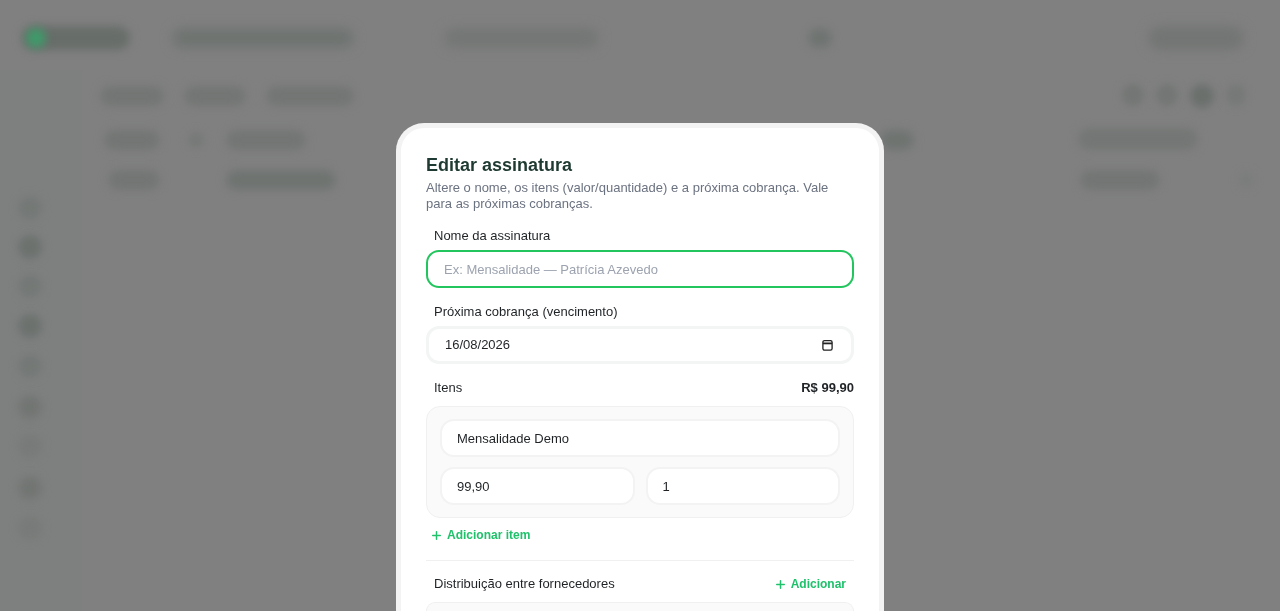 Image resolution: width=1280 pixels, height=611 pixels. What do you see at coordinates (537, 486) in the screenshot?
I see `item-price-field: 99,90` at bounding box center [537, 486].